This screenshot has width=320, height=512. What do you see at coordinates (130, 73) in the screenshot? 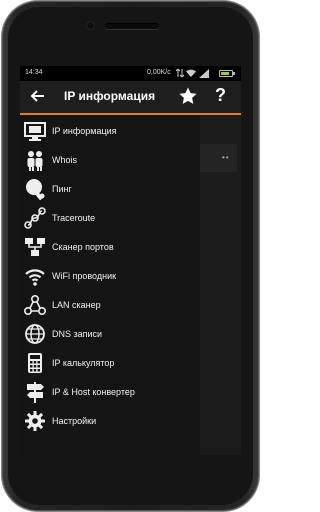
I see `status-bar: 14:34 0,00K/c` at bounding box center [130, 73].